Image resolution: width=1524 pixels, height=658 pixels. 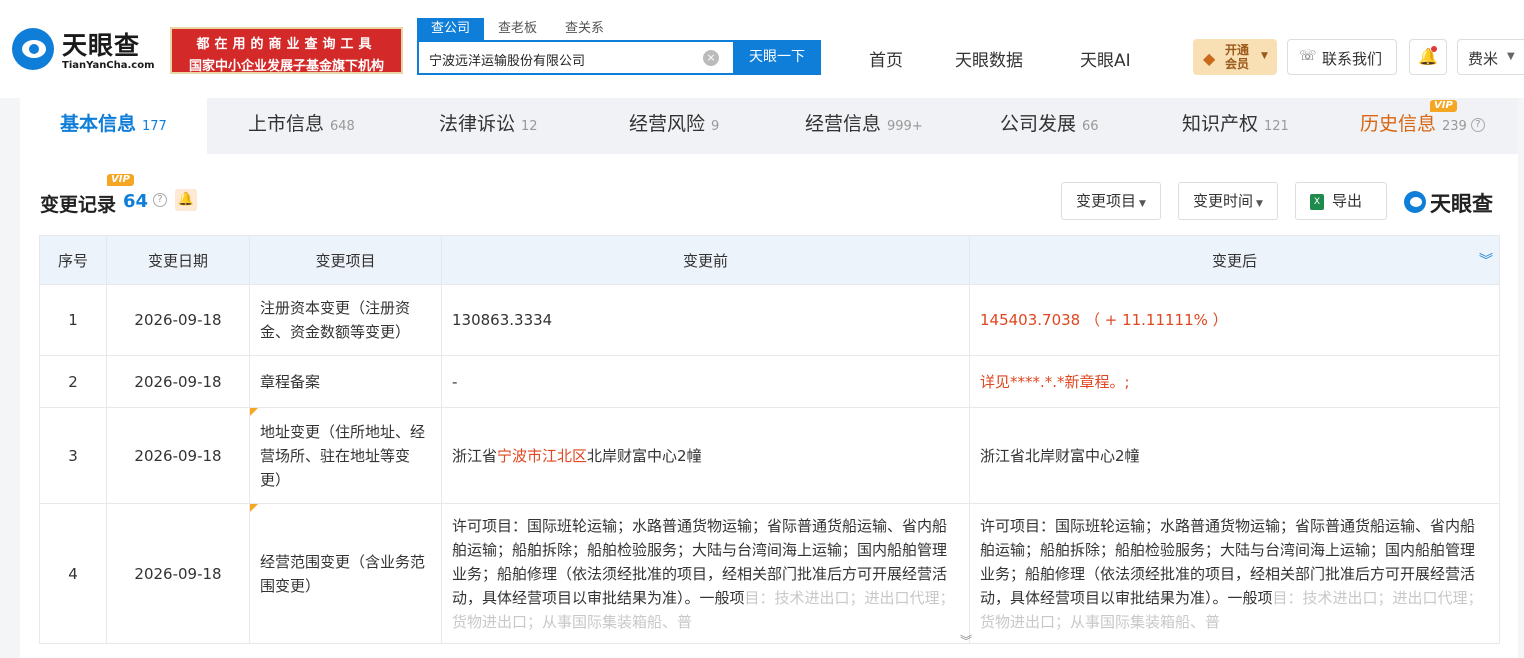 I want to click on cell-item: 经营范围变更（含业务范围变更）, so click(x=345, y=573).